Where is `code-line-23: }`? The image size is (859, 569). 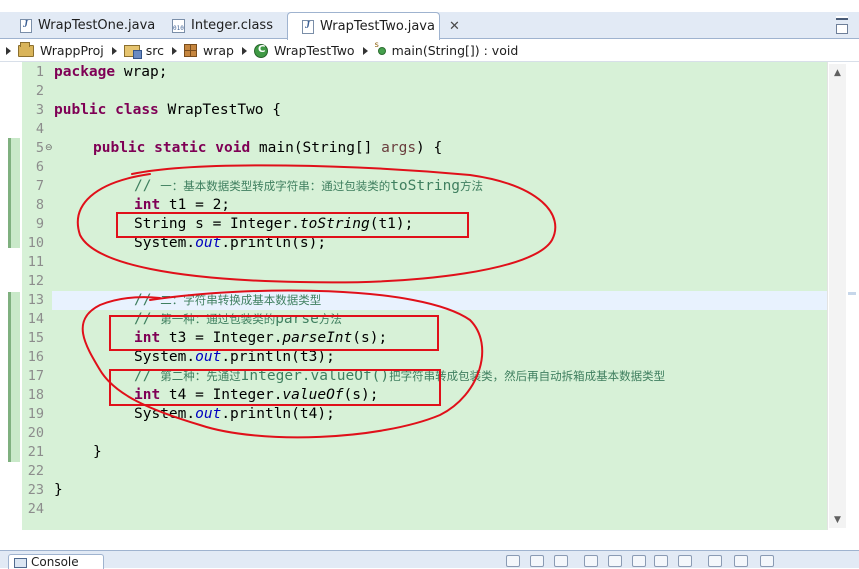 code-line-23: } is located at coordinates (58, 490).